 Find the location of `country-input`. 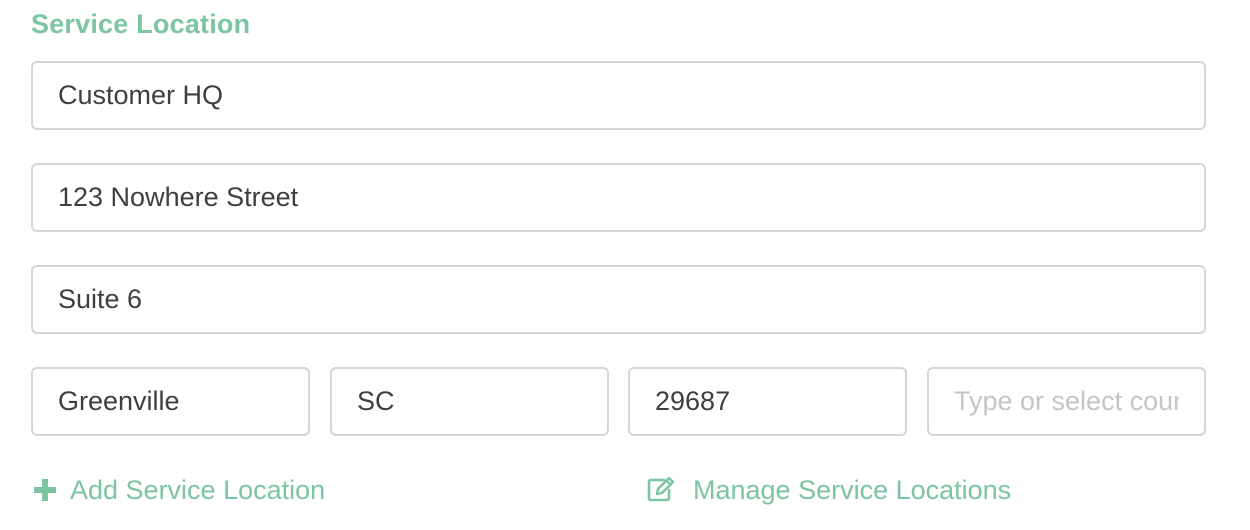

country-input is located at coordinates (1066, 401).